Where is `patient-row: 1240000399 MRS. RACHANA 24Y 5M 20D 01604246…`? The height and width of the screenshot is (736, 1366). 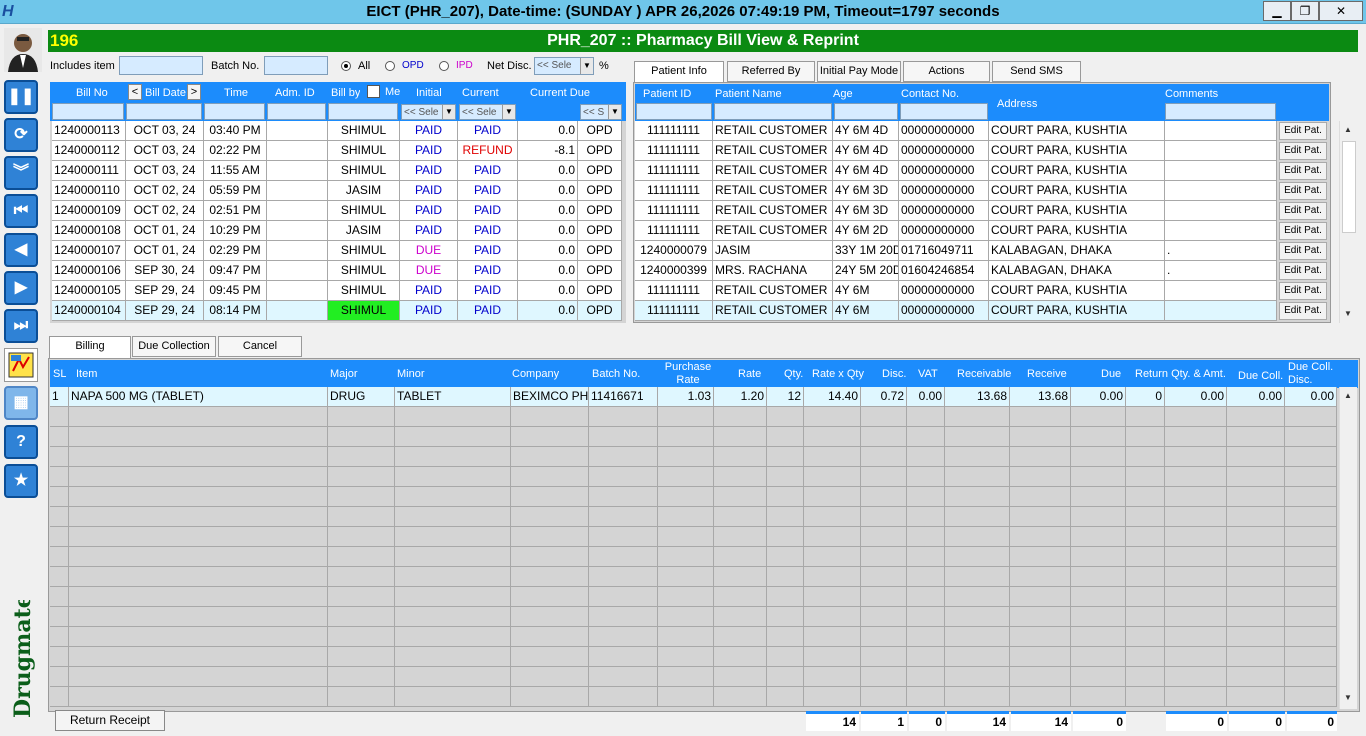
patient-row: 1240000399 MRS. RACHANA 24Y 5M 20D 01604246… is located at coordinates (982, 271).